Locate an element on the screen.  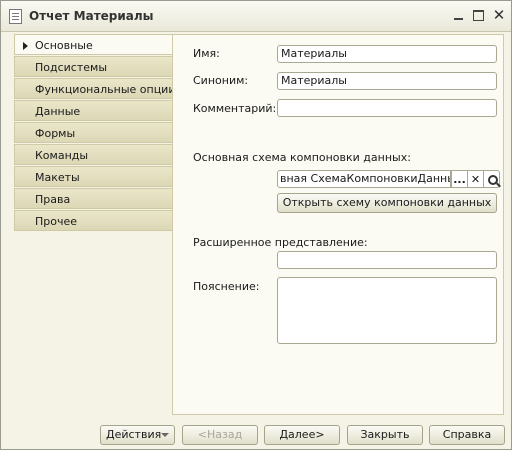
extended-representation-label: Расширенное представление: is located at coordinates (280, 242).